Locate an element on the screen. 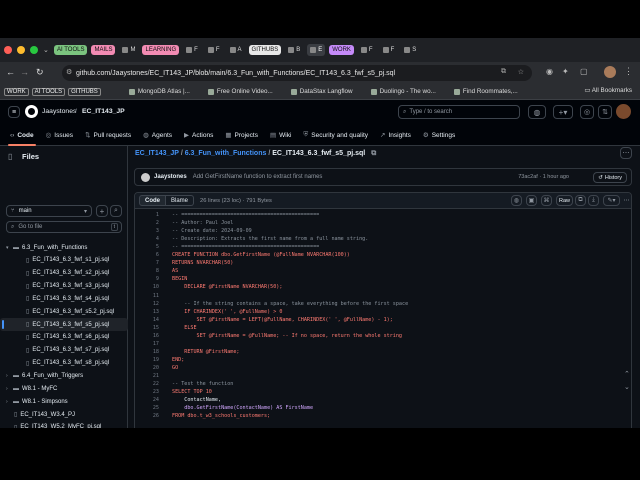  breadcrumb-repo: EC_IT143_JP is located at coordinates (157, 153).